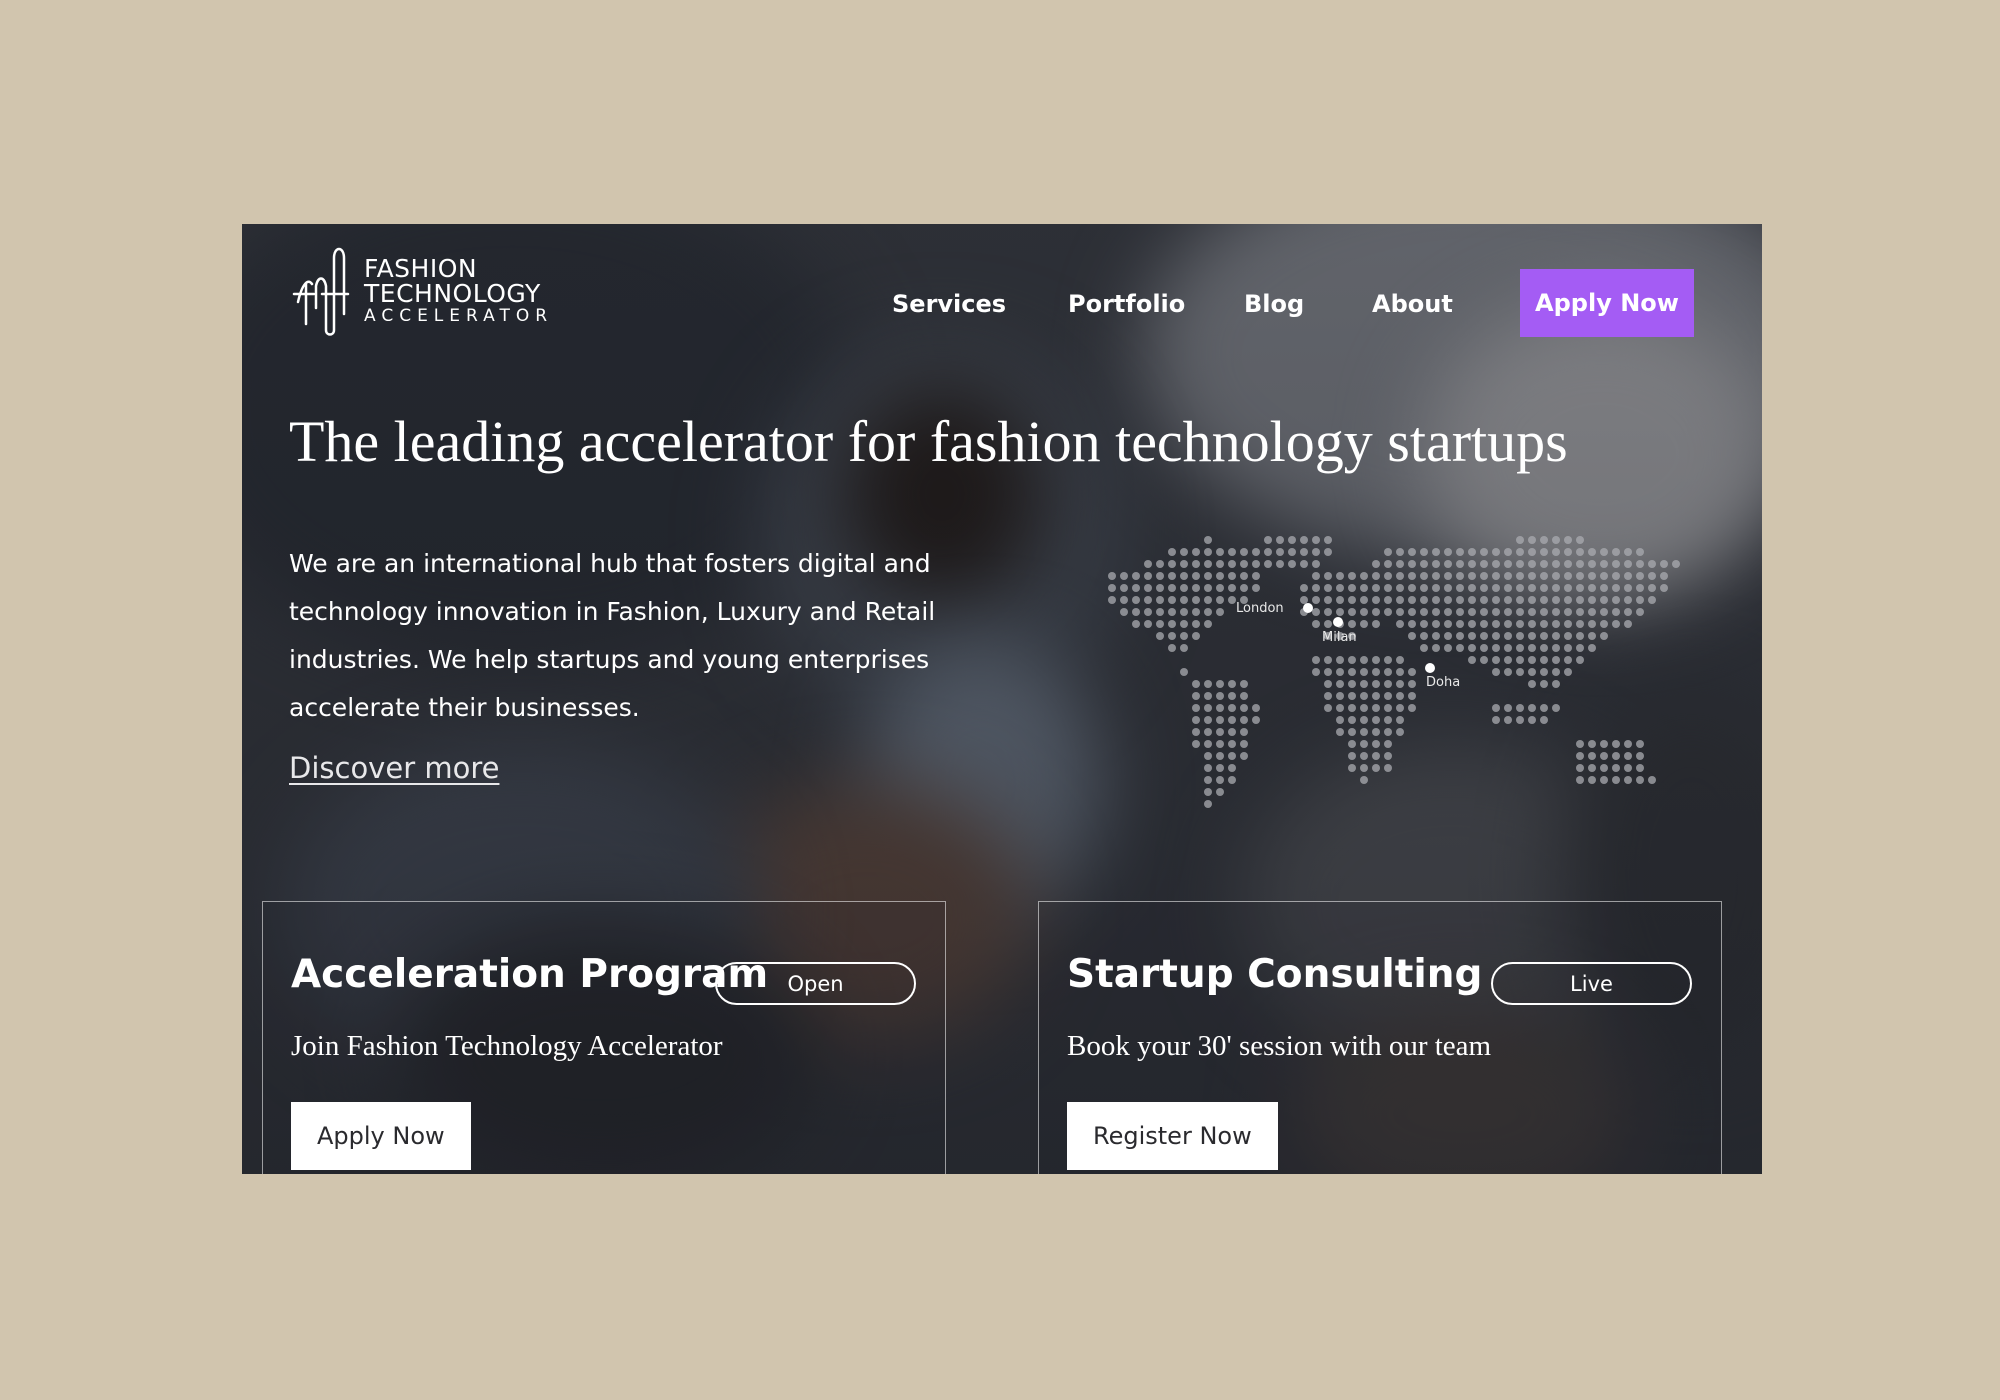 This screenshot has height=1400, width=2000. I want to click on apply-now-button: Apply Now, so click(381, 1136).